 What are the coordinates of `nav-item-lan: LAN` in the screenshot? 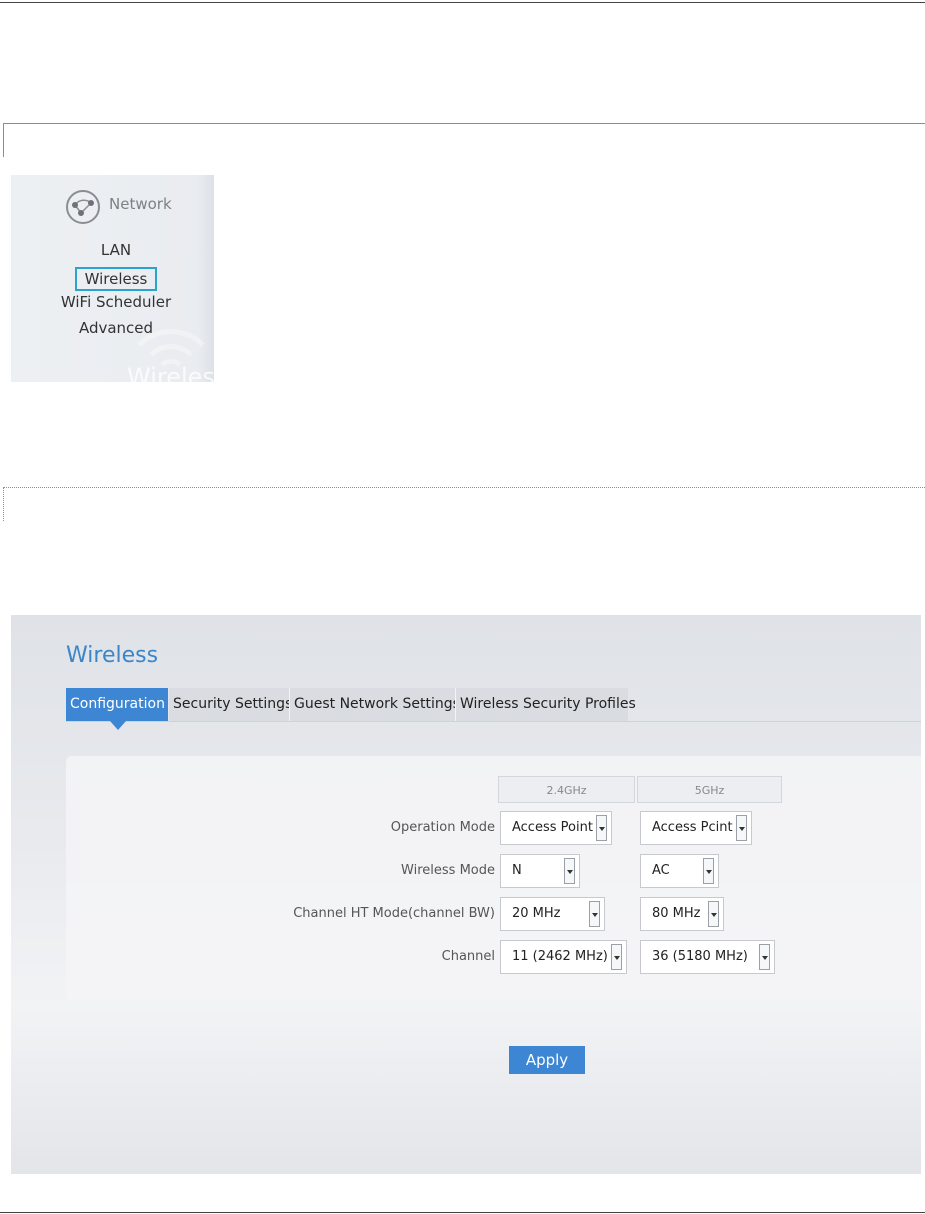 It's located at (112, 250).